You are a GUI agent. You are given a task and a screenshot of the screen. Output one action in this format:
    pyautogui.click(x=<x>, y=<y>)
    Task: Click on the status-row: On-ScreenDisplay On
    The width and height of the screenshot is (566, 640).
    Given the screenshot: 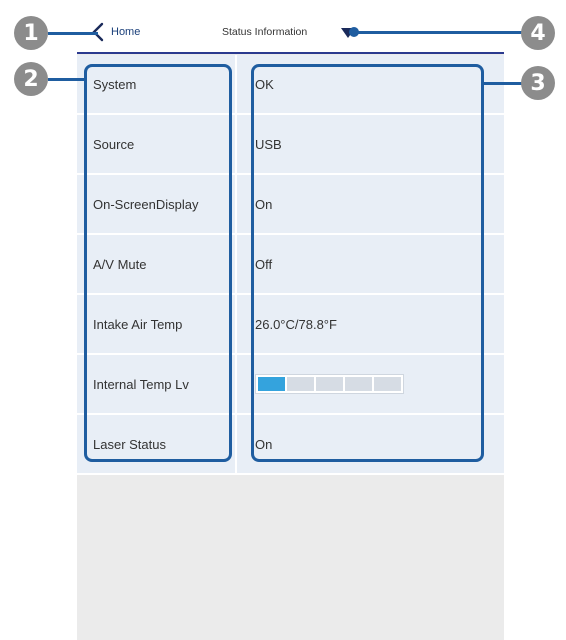 What is the action you would take?
    pyautogui.click(x=290, y=205)
    